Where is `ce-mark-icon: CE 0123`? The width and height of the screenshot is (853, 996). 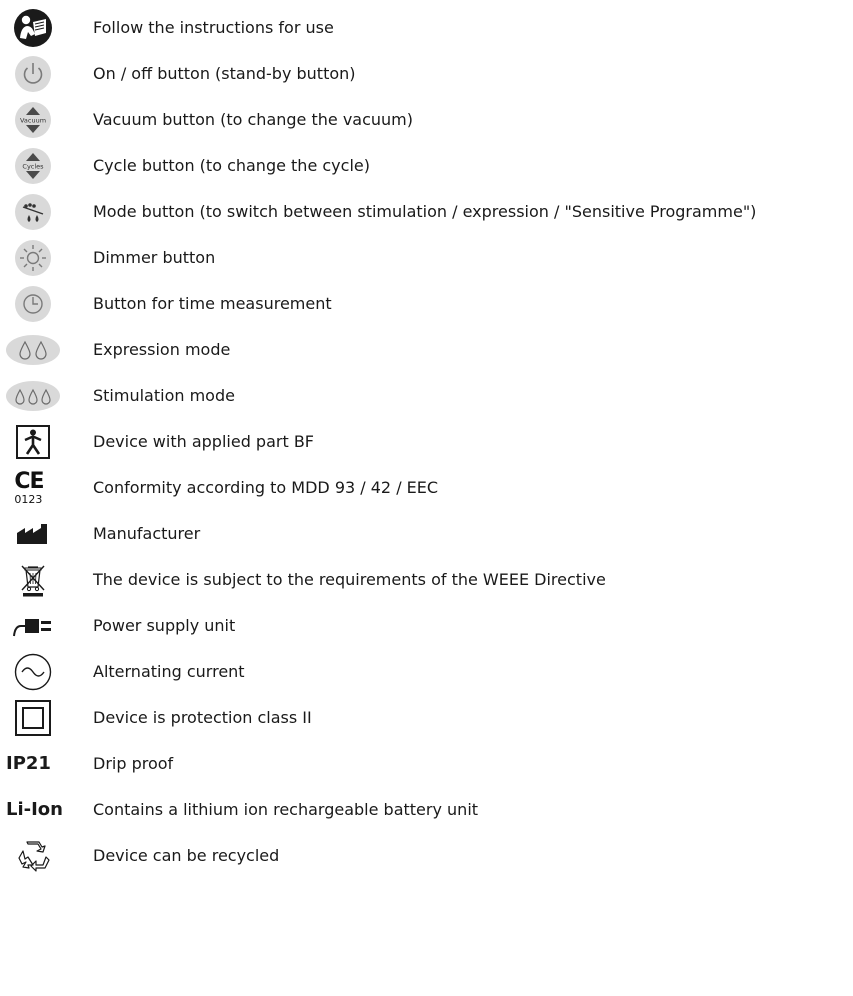 ce-mark-icon: CE 0123 is located at coordinates (33, 488).